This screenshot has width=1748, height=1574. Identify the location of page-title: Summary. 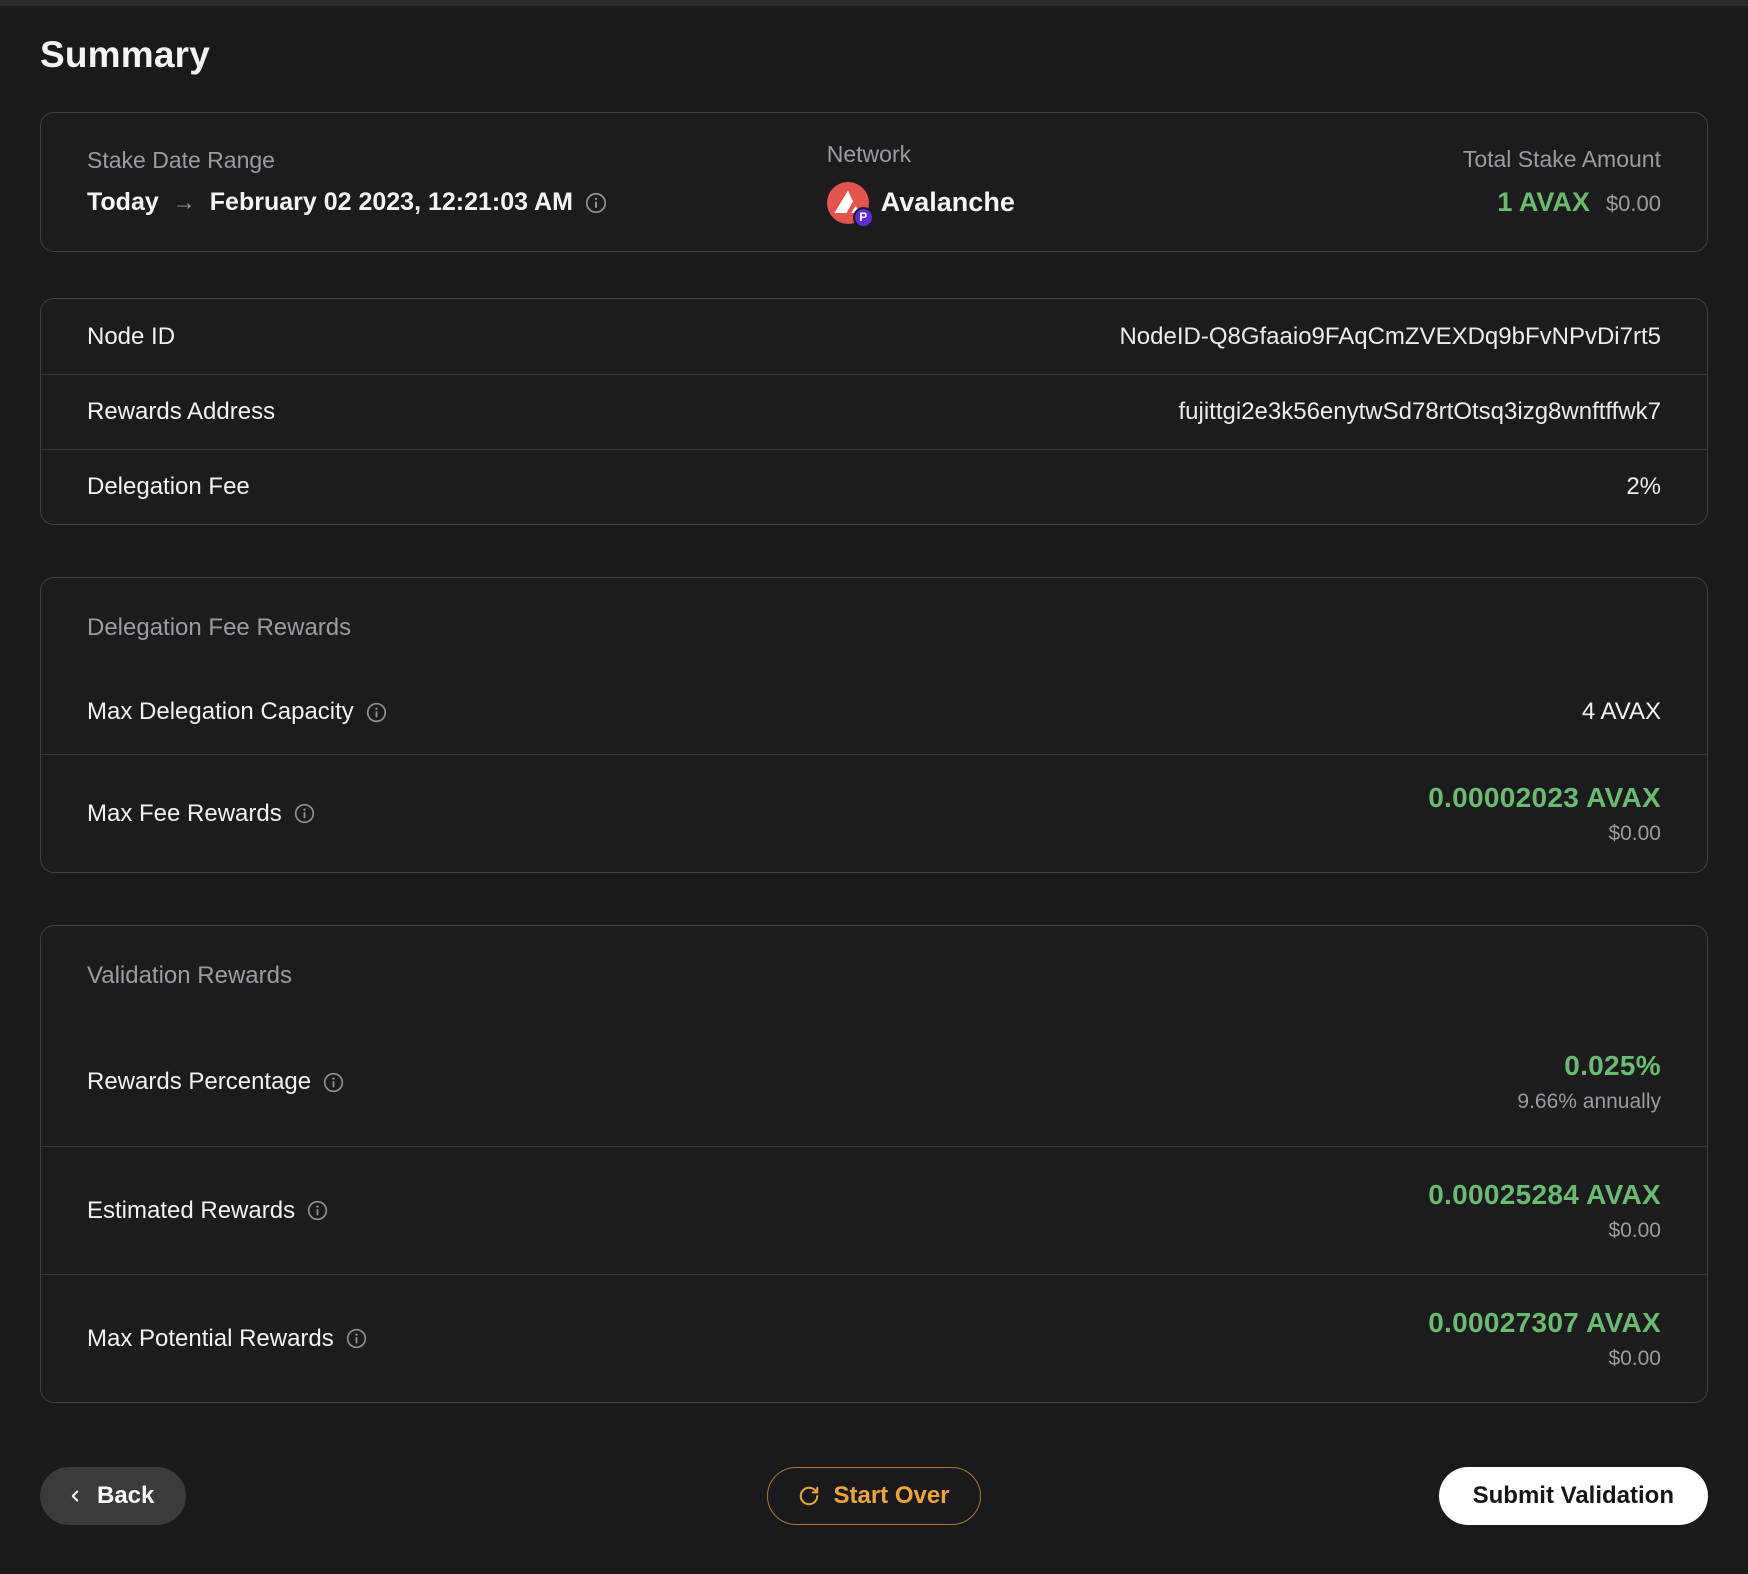
(125, 54).